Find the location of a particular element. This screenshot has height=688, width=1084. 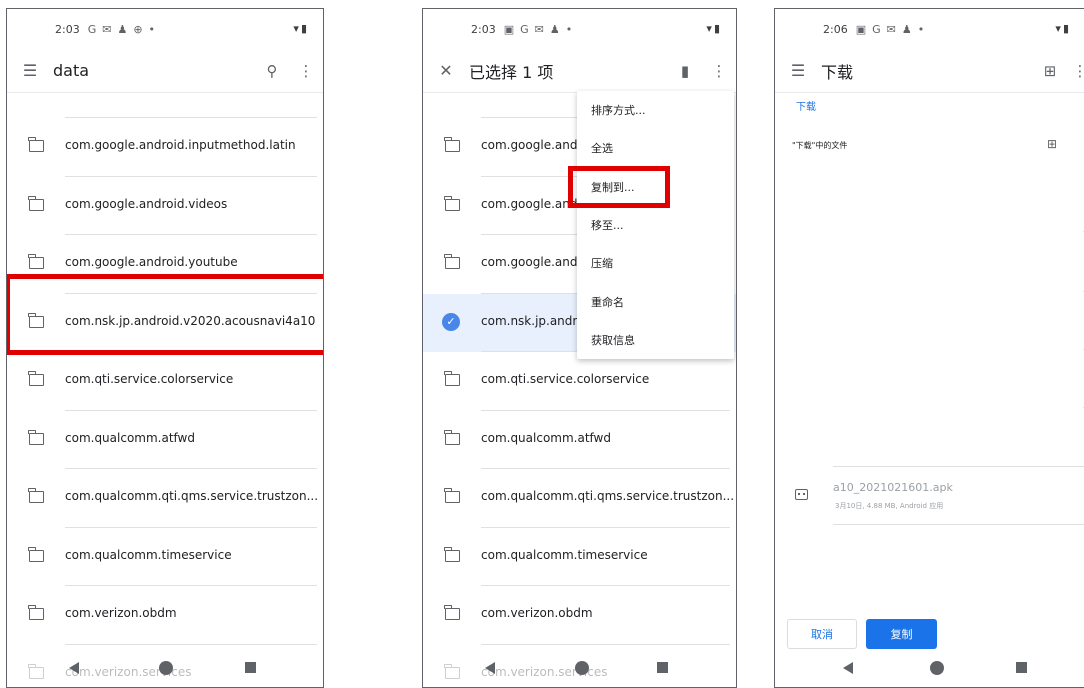

copy-button: 复制 is located at coordinates (901, 634).